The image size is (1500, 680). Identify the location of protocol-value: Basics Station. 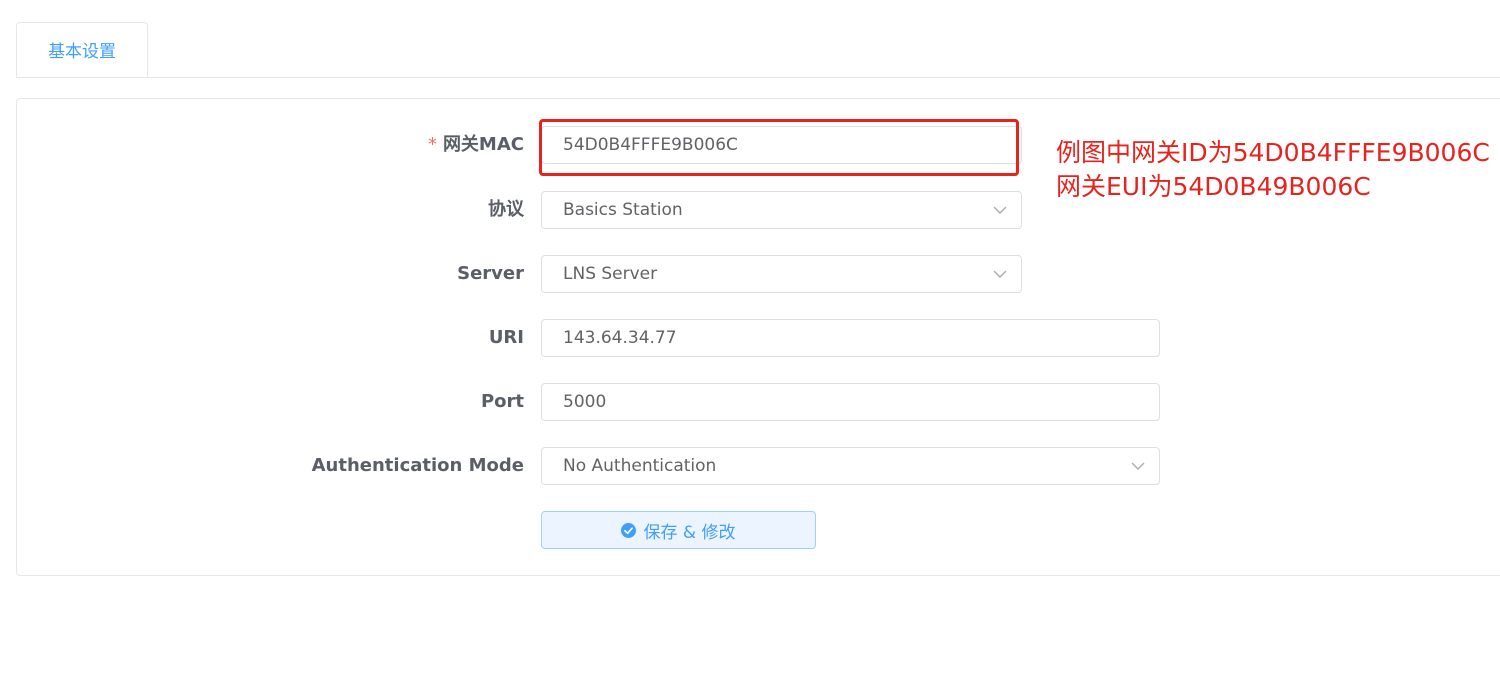
(623, 210).